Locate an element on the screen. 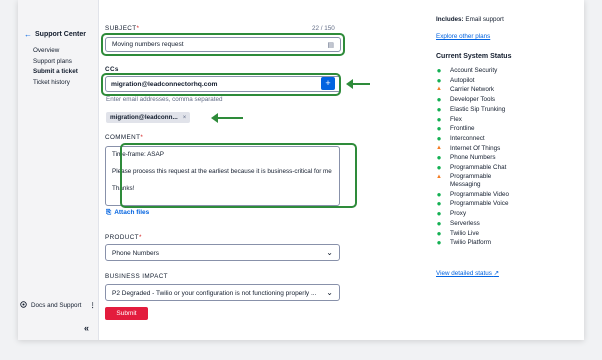 This screenshot has width=602, height=360. cc-chip: migration@leadconn... × is located at coordinates (148, 117).